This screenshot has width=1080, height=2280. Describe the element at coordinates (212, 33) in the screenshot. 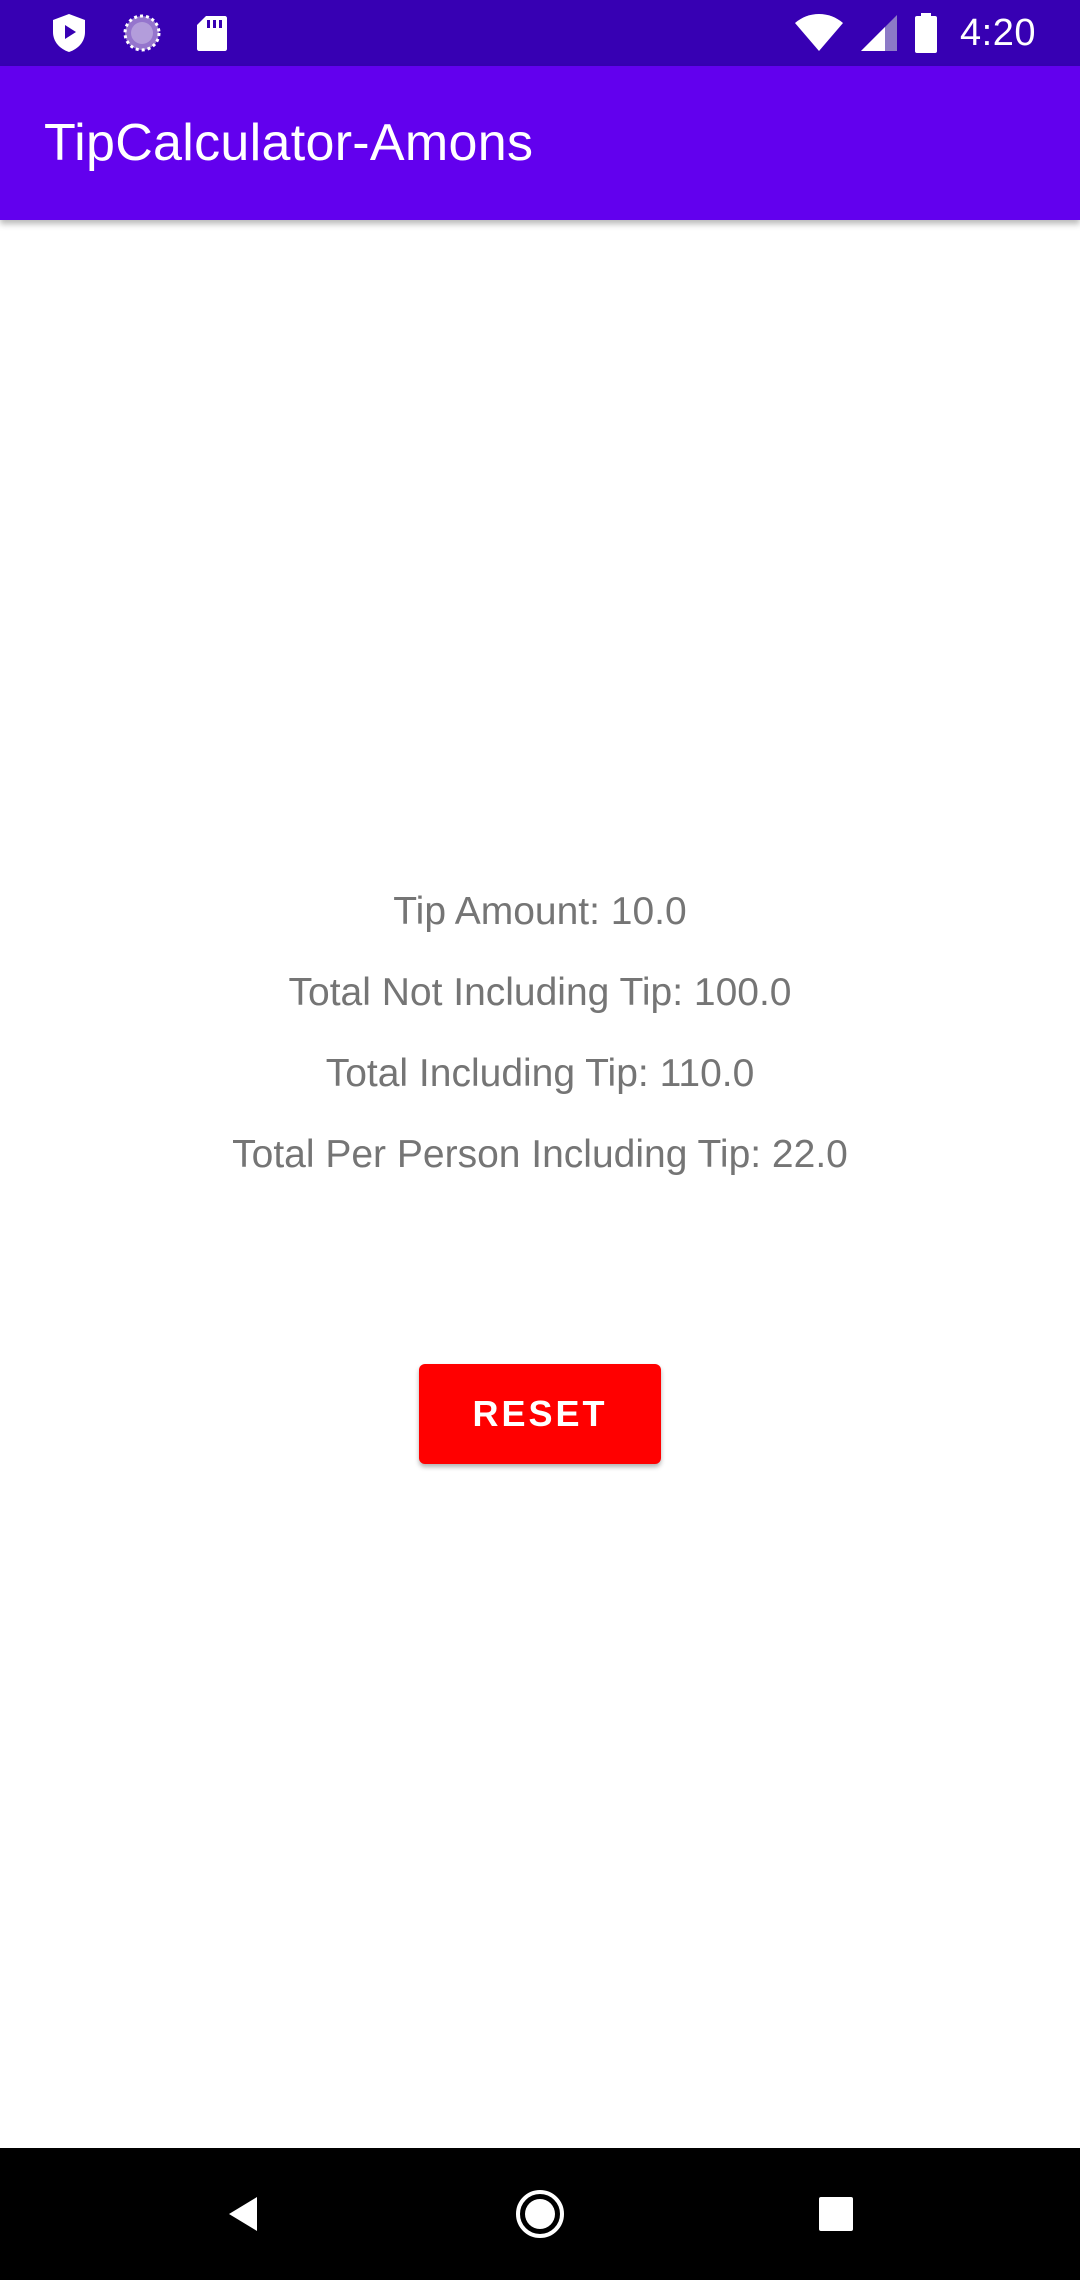

I see `sd-card-icon` at that location.